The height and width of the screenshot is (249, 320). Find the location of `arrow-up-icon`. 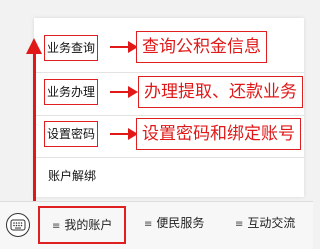

arrow-up-icon is located at coordinates (34, 46).